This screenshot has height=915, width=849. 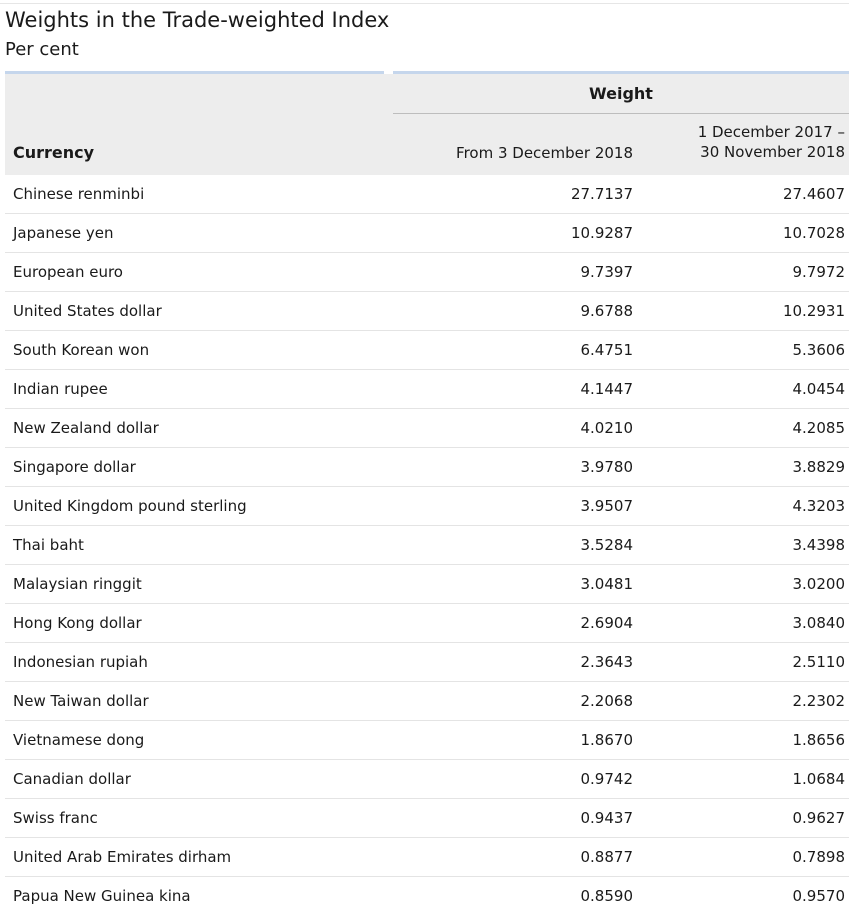 What do you see at coordinates (607, 428) in the screenshot?
I see `weight-from-2018-cell: 4.0210` at bounding box center [607, 428].